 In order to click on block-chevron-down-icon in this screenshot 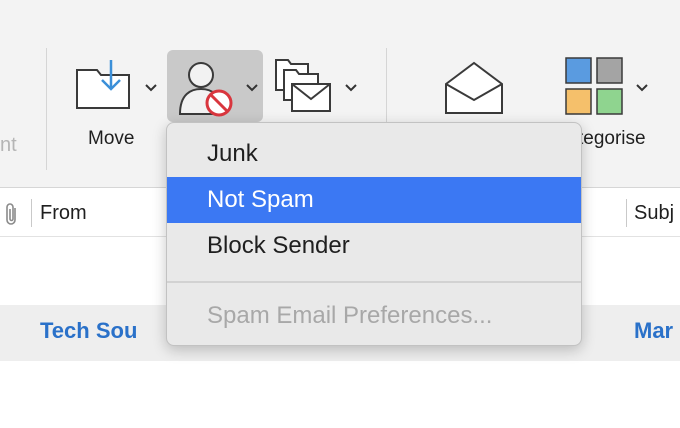, I will do `click(252, 89)`.